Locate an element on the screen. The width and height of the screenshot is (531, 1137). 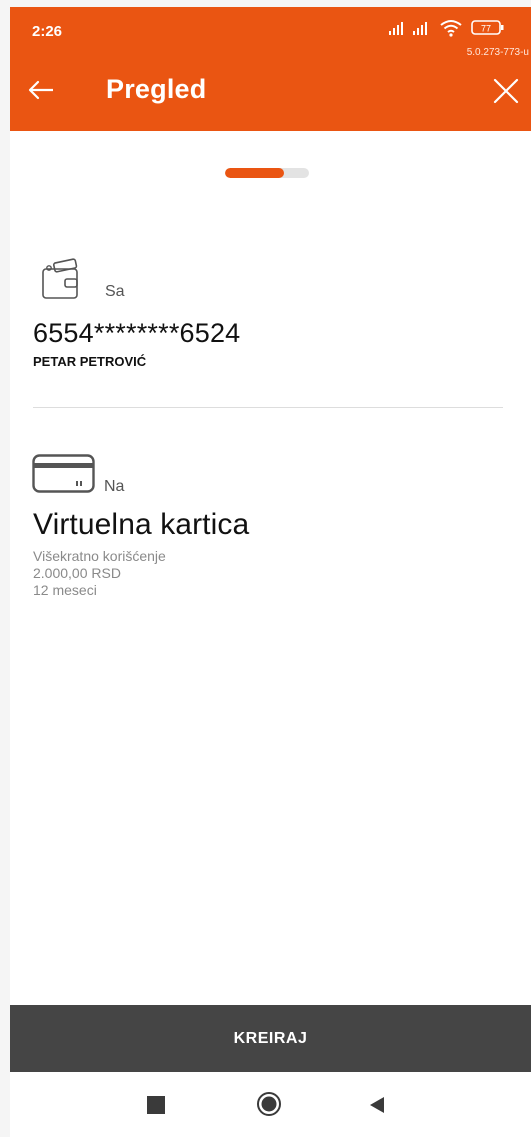
from-account-number: 6554********6524 is located at coordinates (137, 333).